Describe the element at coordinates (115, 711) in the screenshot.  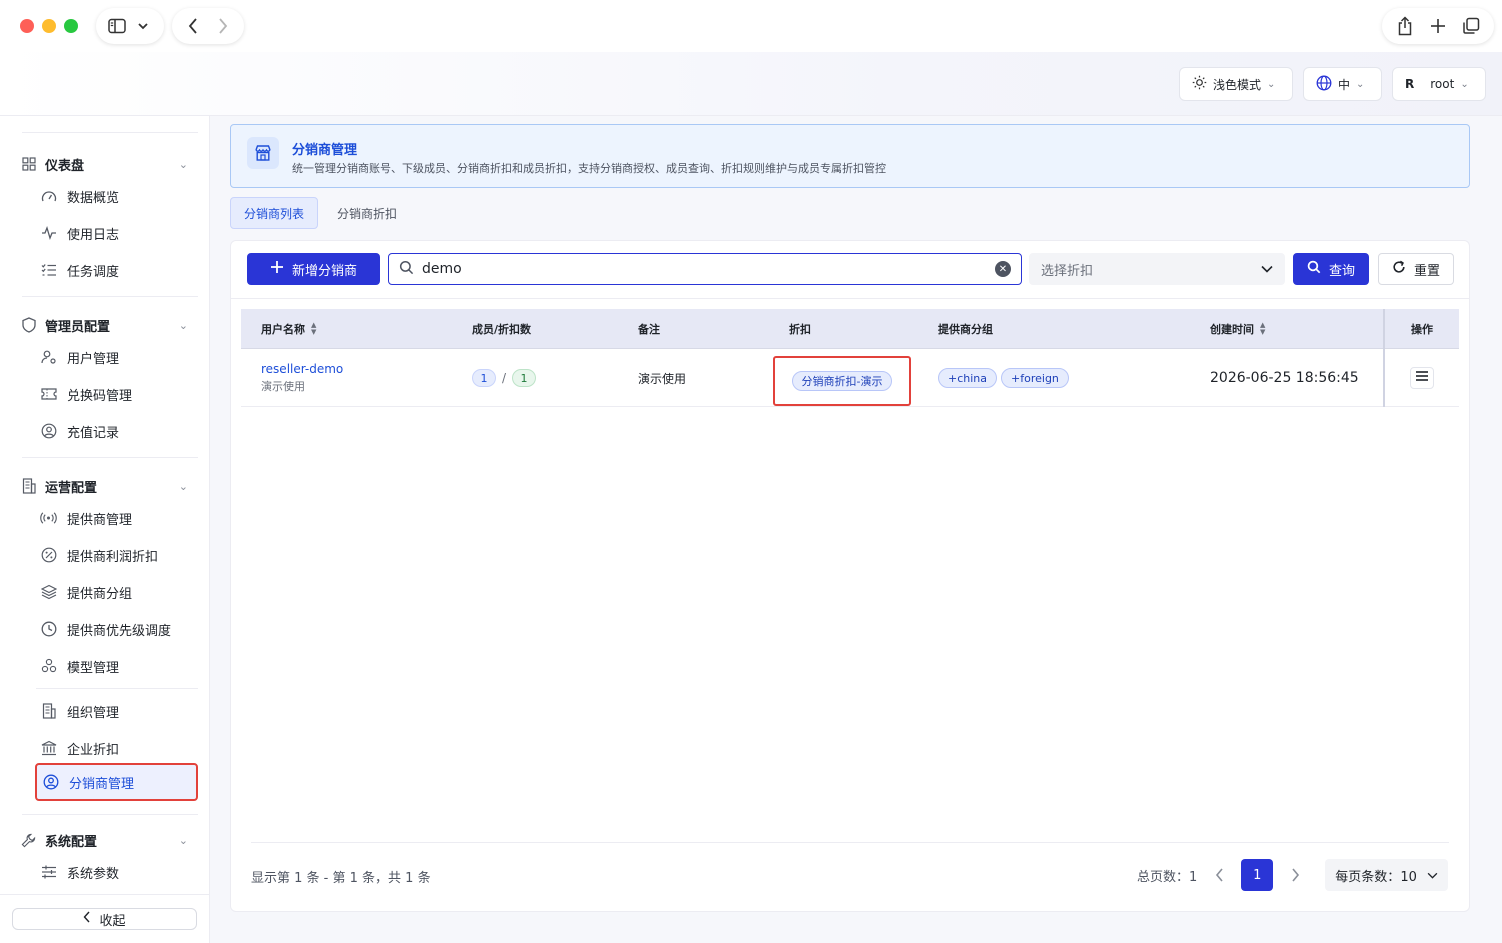
I see `sidebar-item-org-management: 组织管理` at that location.